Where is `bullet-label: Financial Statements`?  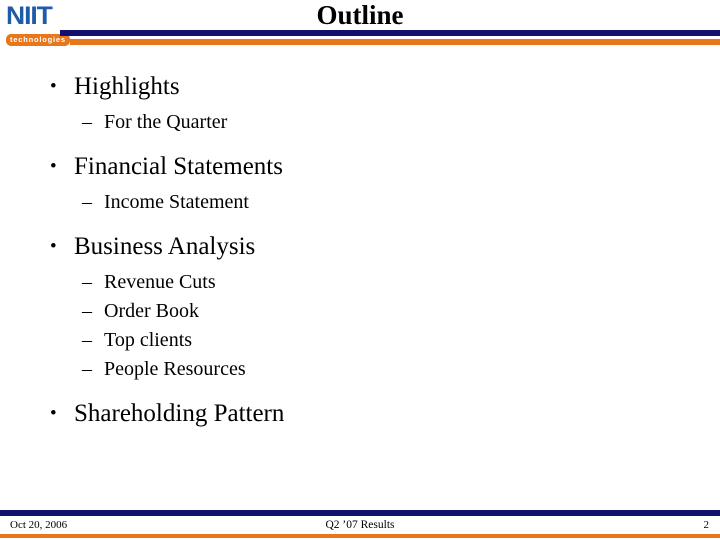
bullet-label: Financial Statements is located at coordinates (178, 166).